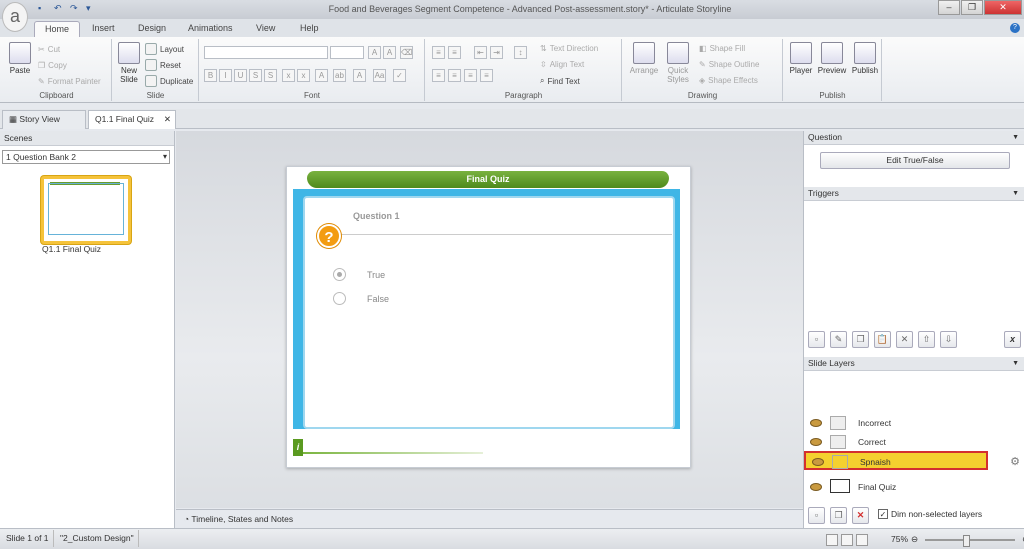  What do you see at coordinates (339, 75) in the screenshot?
I see `text-highlight-icon: ab` at bounding box center [339, 75].